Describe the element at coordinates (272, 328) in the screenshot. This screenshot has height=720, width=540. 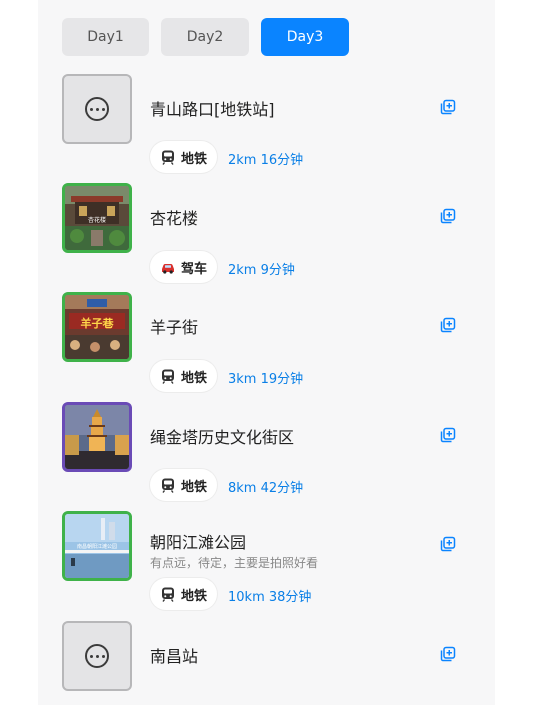
I see `stop-item: 羊子巷 羊子街` at that location.